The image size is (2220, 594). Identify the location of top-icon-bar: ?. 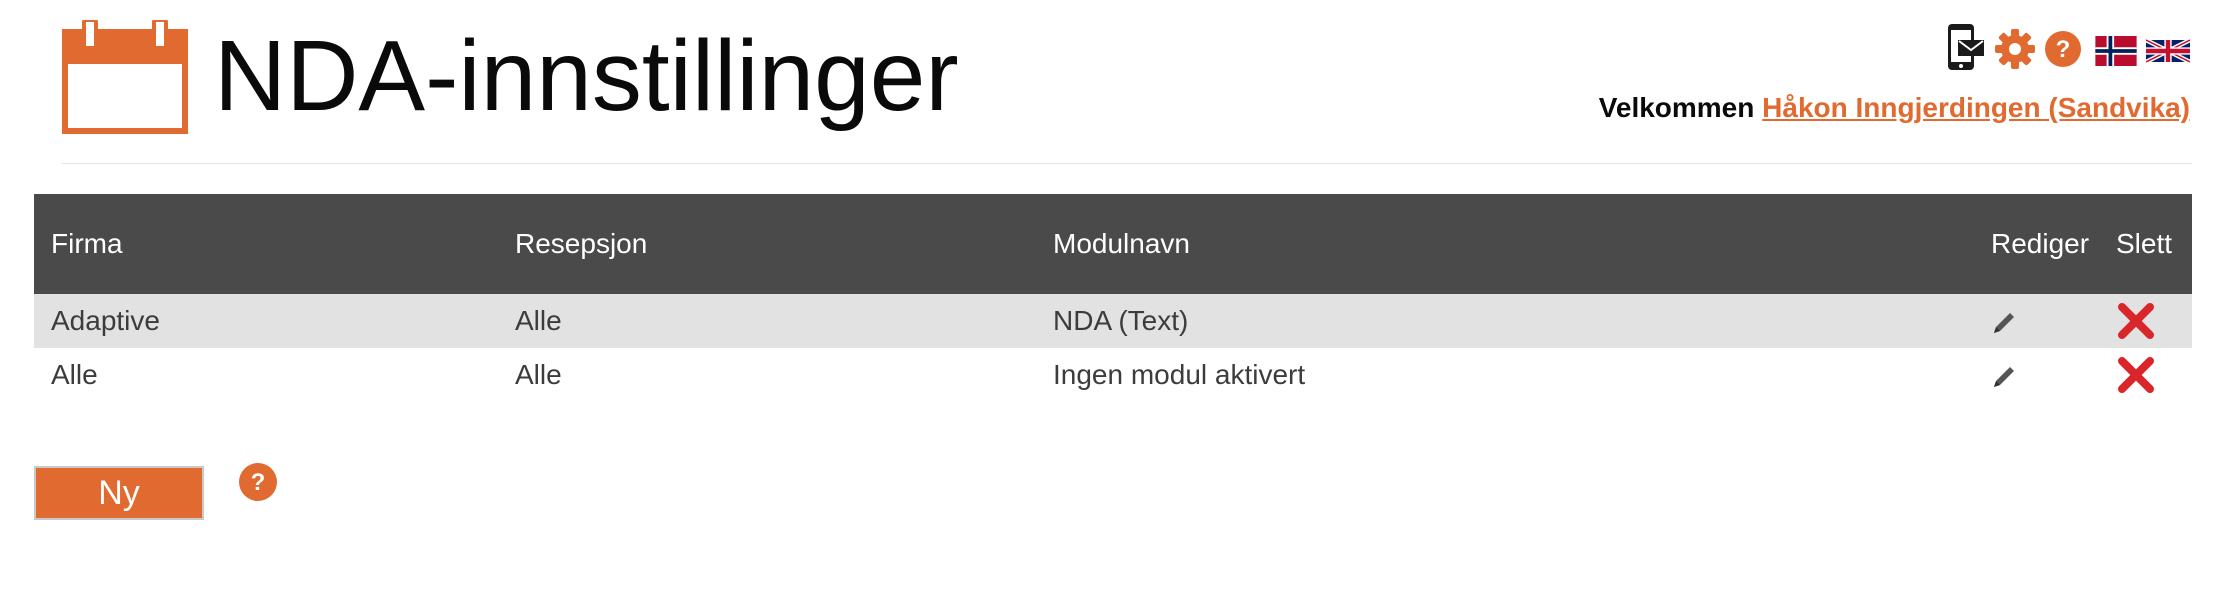
(2069, 47).